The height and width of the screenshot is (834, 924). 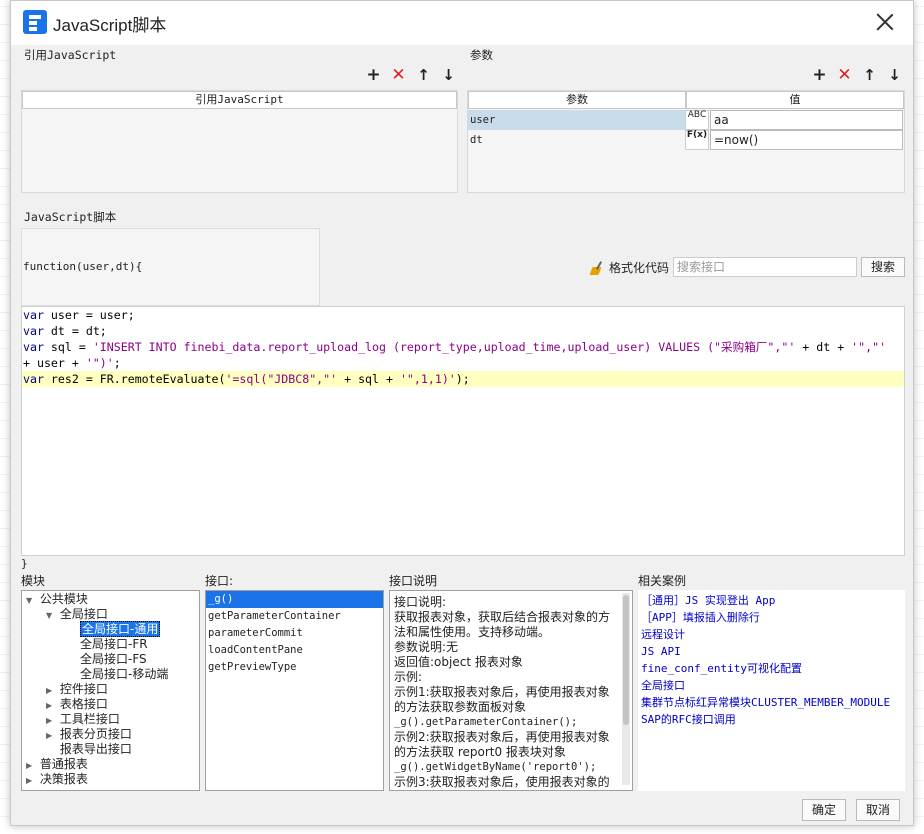 I want to click on code-line: var user = user;, so click(x=79, y=315).